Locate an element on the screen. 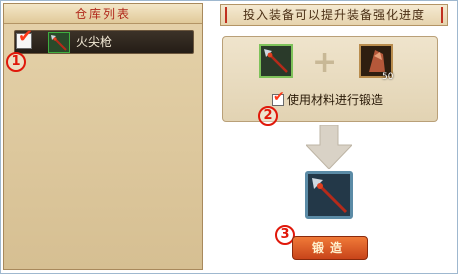  warehouse-title: 仓库列表 is located at coordinates (103, 14).